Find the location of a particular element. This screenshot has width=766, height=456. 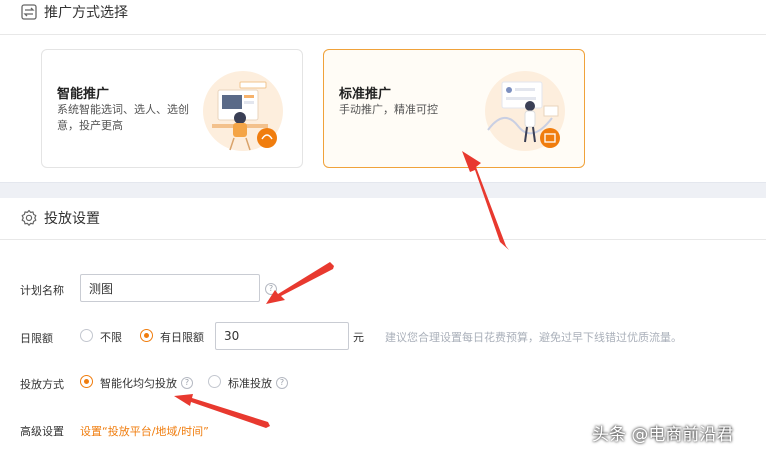

radio-unlimited-label: 不限 is located at coordinates (111, 337).